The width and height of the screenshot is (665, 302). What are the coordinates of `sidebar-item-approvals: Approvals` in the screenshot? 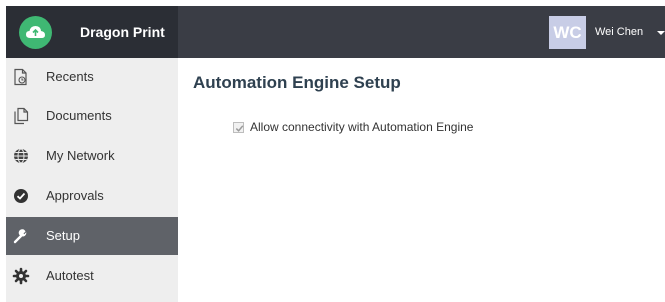 It's located at (92, 196).